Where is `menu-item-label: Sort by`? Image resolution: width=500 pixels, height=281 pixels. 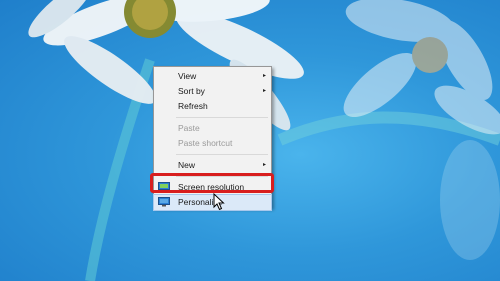
menu-item-label: Sort by is located at coordinates (191, 91).